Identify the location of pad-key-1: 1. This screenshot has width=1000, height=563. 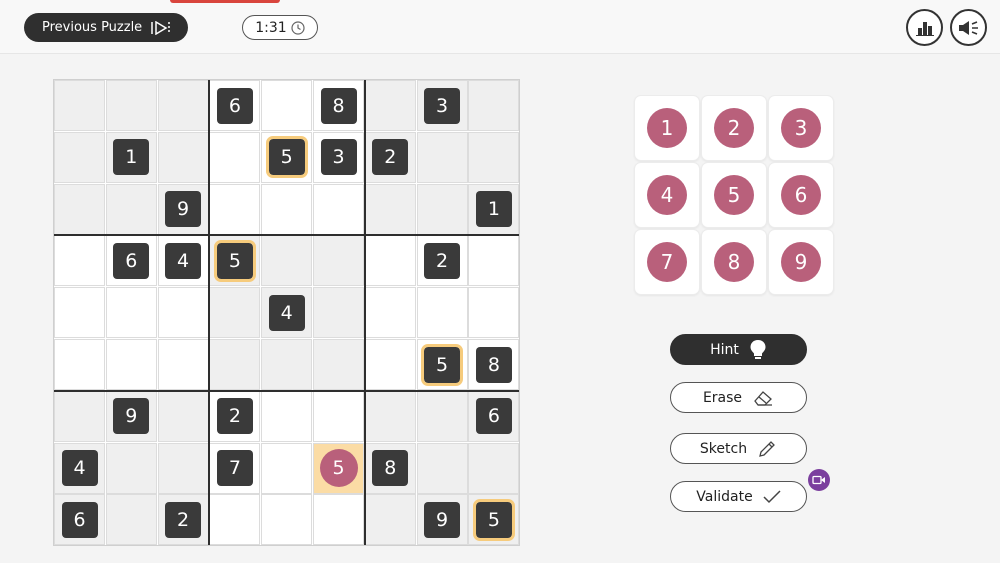
(667, 128).